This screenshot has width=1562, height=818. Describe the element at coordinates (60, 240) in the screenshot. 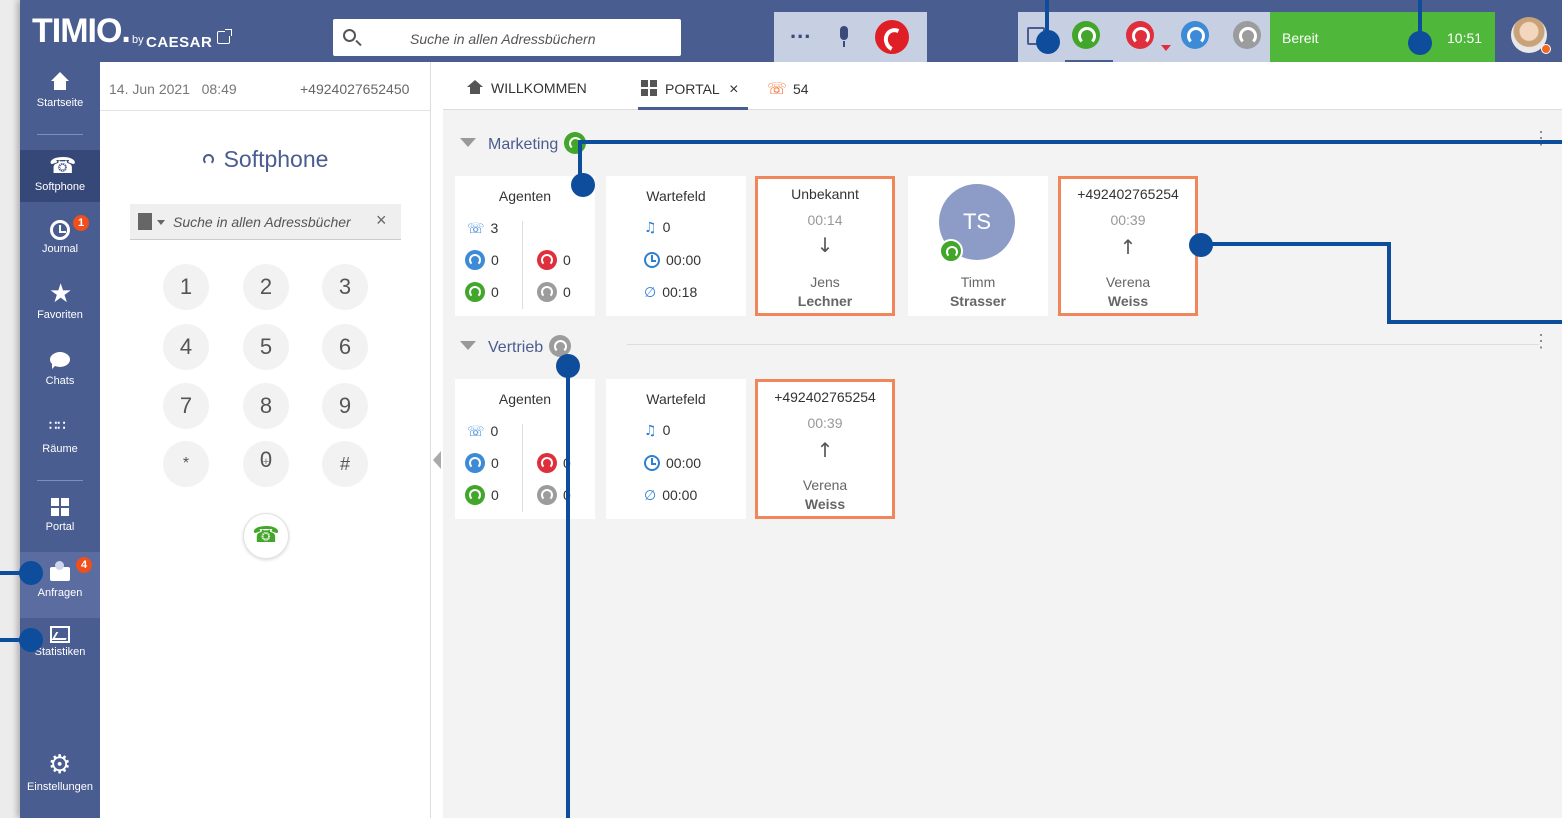

I see `sidebar-item-journal: Journal 1` at that location.